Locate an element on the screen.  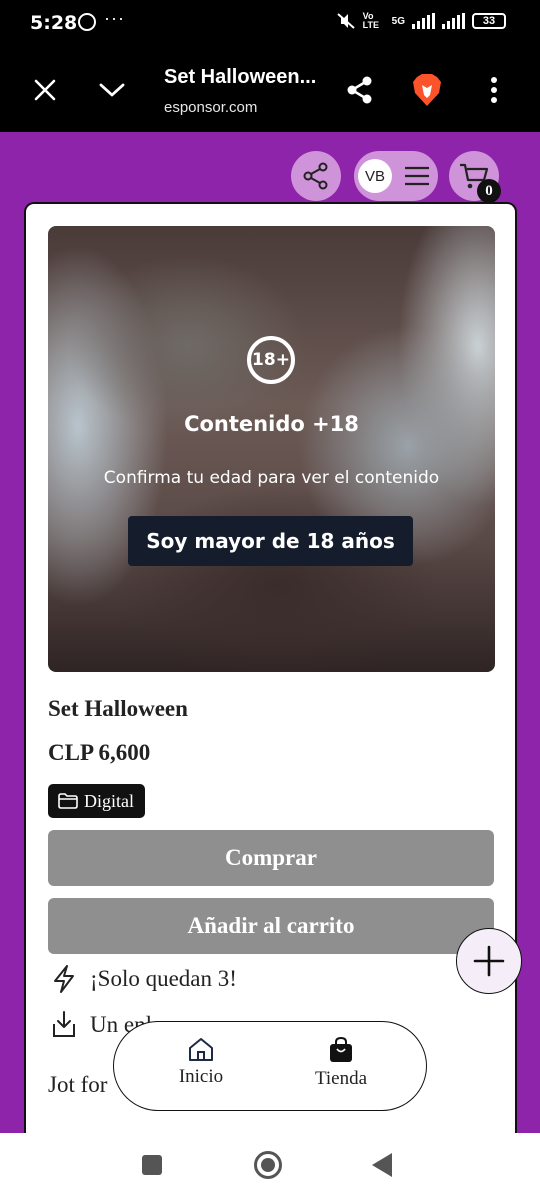
age-gate-title: Contenido +18 is located at coordinates (271, 424).